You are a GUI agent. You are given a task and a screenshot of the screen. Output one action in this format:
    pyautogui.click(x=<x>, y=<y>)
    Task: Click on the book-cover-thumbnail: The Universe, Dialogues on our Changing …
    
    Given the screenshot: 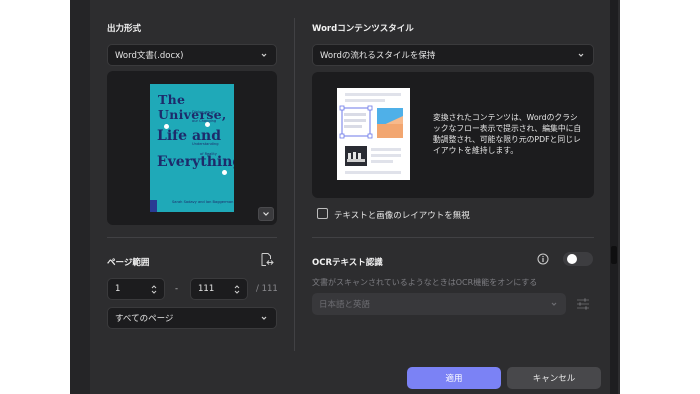 What is the action you would take?
    pyautogui.click(x=192, y=148)
    